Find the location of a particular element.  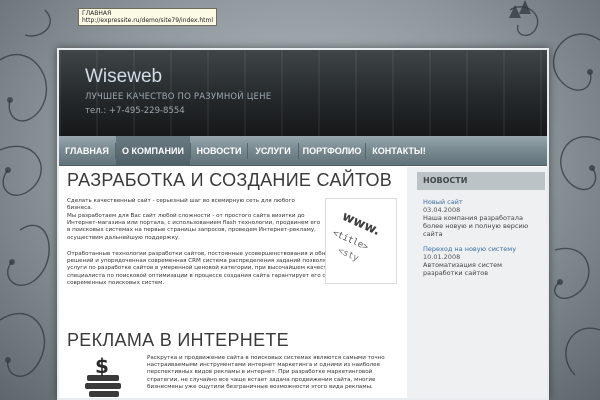

site-phone: тел.: +7-495-229-8554 is located at coordinates (135, 111).